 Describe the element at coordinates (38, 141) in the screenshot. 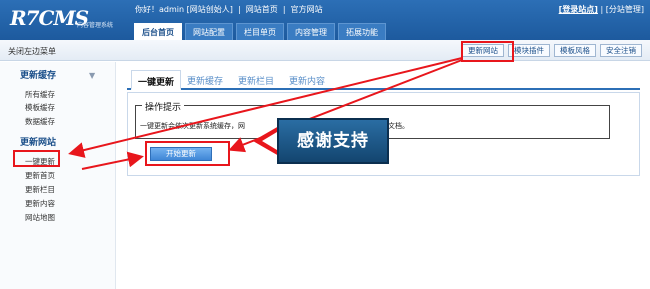

I see `sidebar-section-update: 更新网站` at that location.